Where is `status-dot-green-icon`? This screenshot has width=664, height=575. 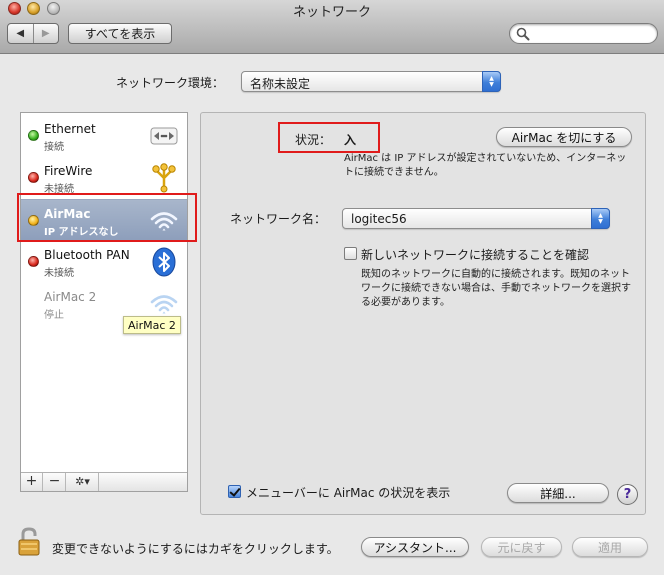
status-dot-green-icon is located at coordinates (33, 135).